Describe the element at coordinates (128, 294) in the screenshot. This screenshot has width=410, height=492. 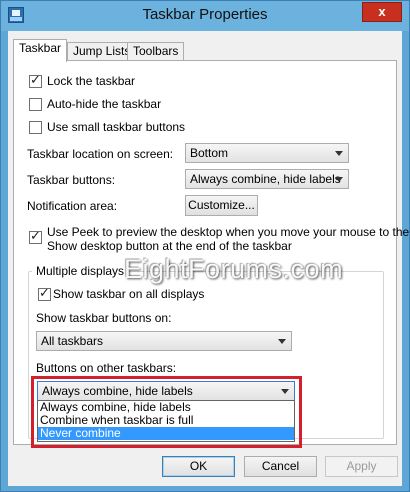
I see `show-all-displays-label: Show taskbar on all displays` at that location.